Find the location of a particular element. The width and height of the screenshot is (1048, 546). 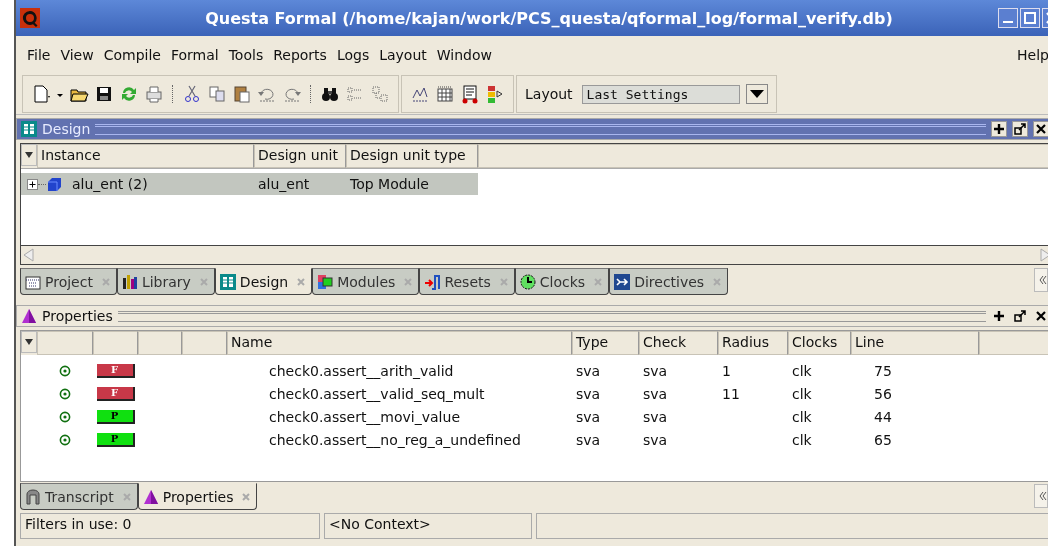

table-cell-text: 65 is located at coordinates (883, 439).